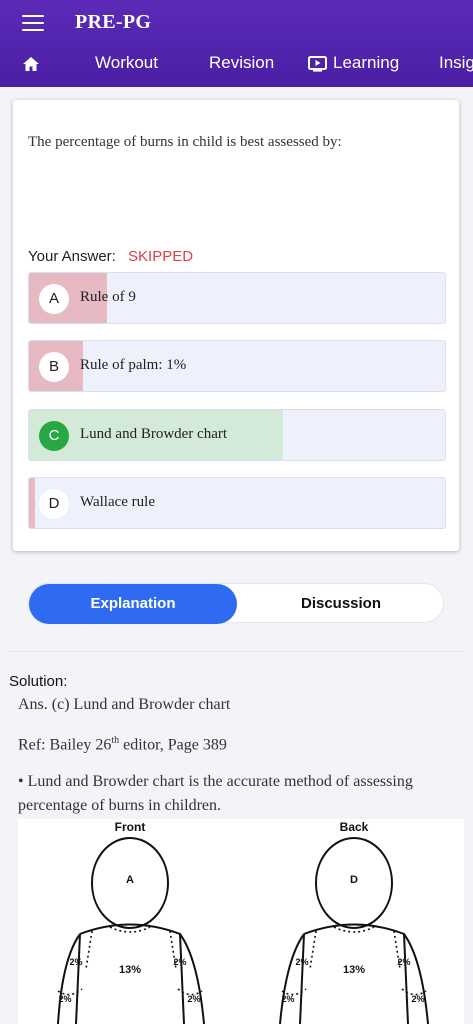 This screenshot has width=473, height=1024. I want to click on video-play-icon, so click(317, 64).